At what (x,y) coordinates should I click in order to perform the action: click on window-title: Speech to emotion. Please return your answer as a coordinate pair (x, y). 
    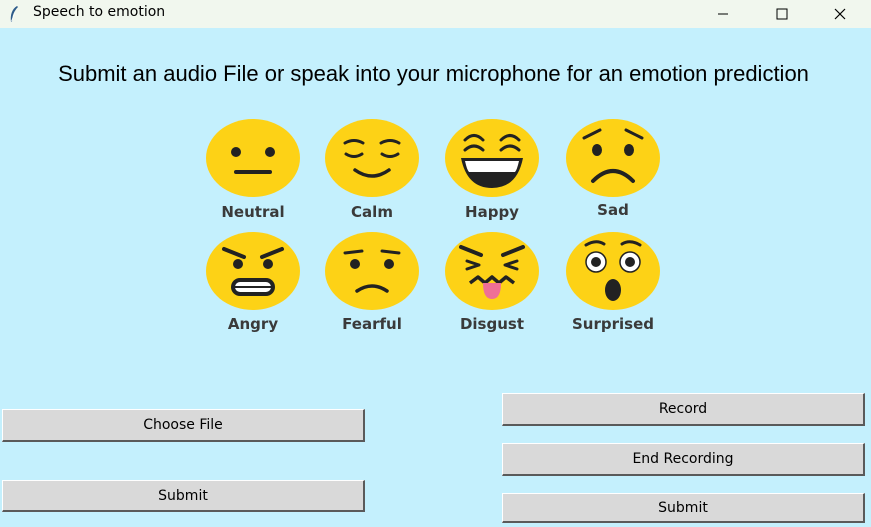
    Looking at the image, I should click on (99, 12).